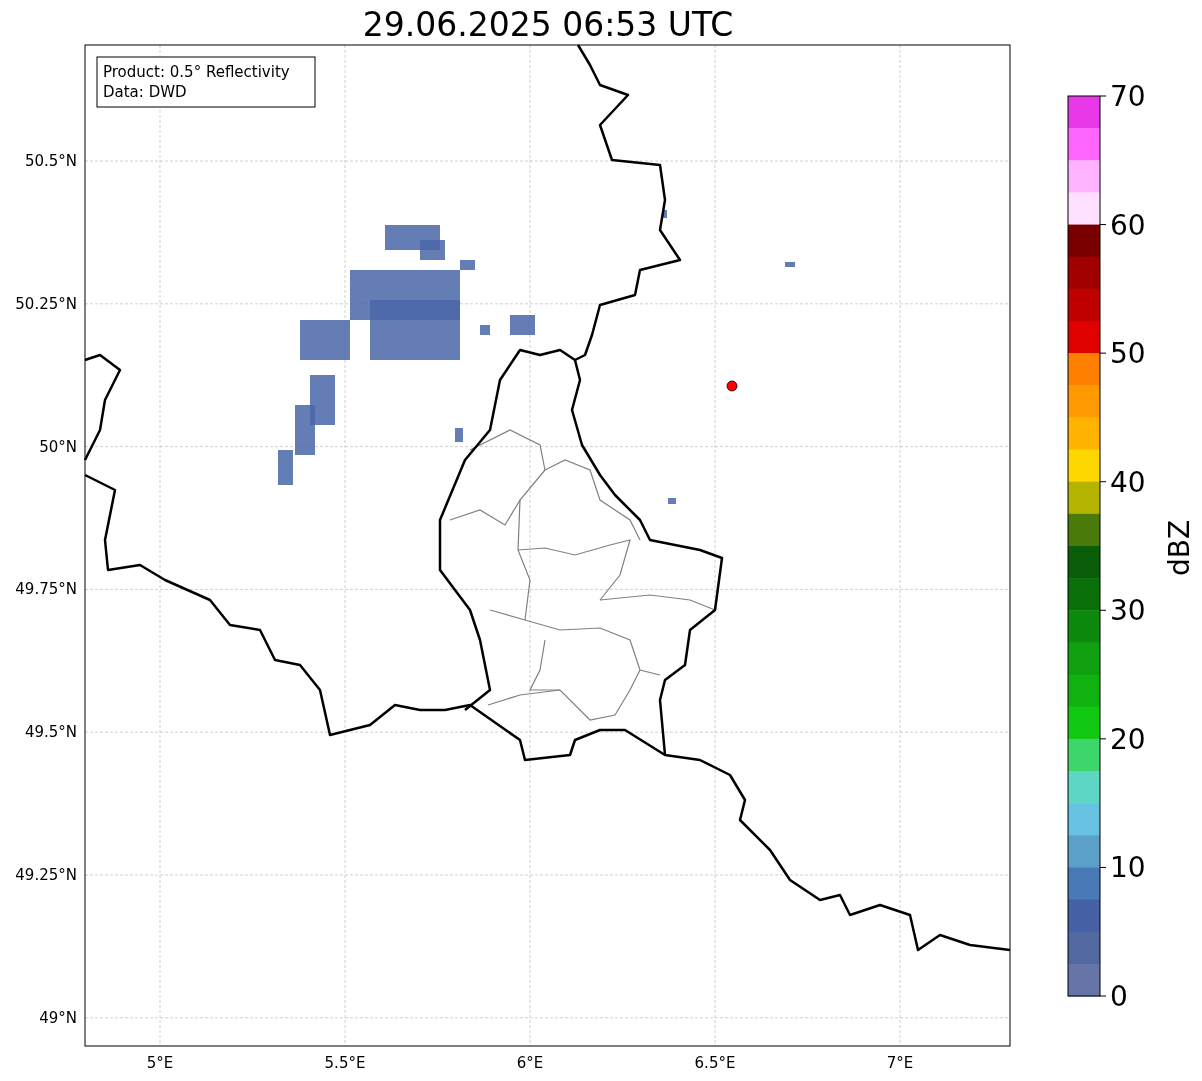 This screenshot has height=1081, width=1202. What do you see at coordinates (1119, 996) in the screenshot?
I see `colorbar-tick-label: 0` at bounding box center [1119, 996].